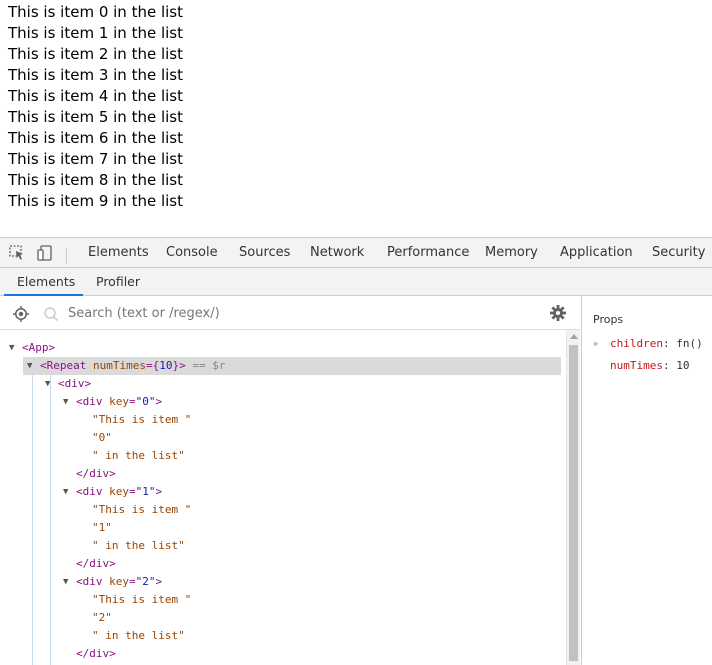 This screenshot has width=712, height=665. Describe the element at coordinates (283, 438) in the screenshot. I see `tree-text-node: "0"` at that location.